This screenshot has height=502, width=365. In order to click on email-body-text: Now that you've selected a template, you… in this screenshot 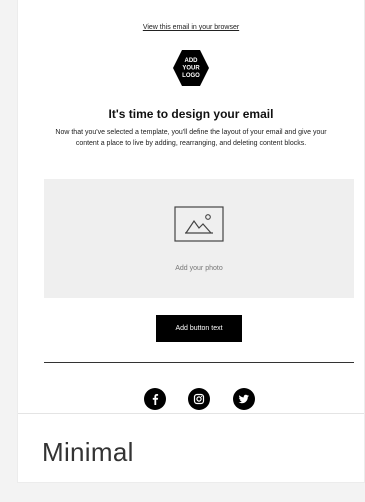, I will do `click(191, 138)`.